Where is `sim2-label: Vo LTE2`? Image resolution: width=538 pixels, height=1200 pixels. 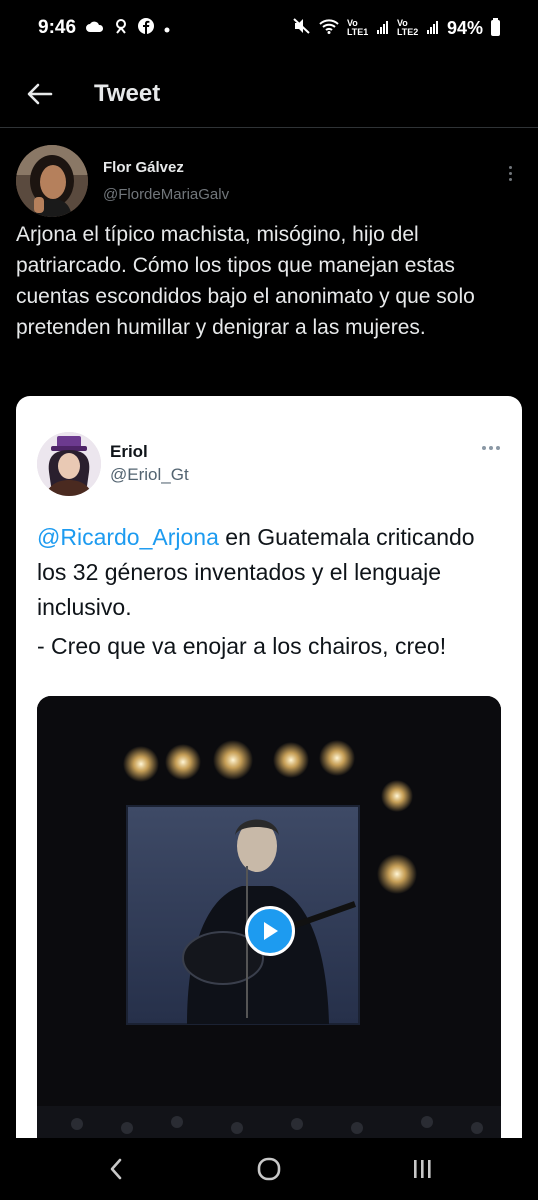
sim2-label: Vo LTE2 is located at coordinates (407, 27).